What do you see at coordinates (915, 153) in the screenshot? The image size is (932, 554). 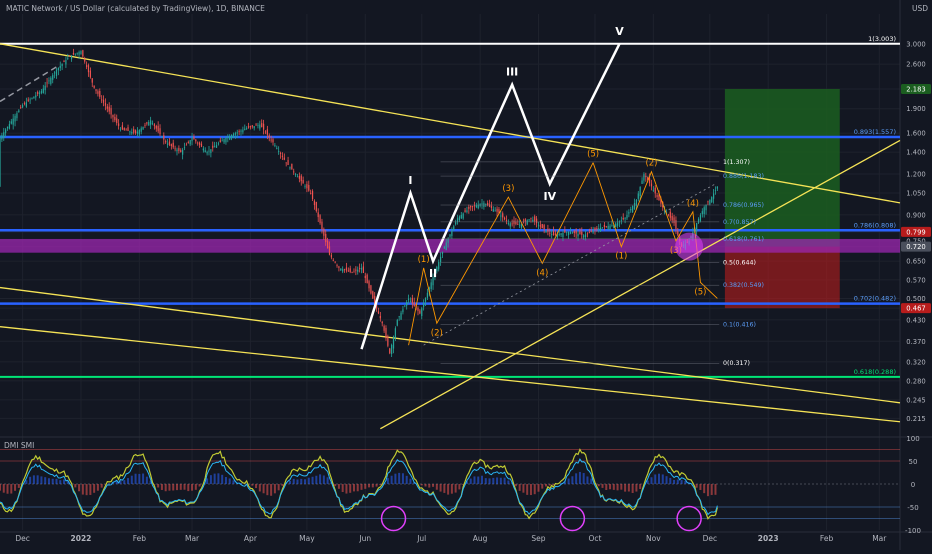 I see `price-axis-tick: 1.400` at bounding box center [915, 153].